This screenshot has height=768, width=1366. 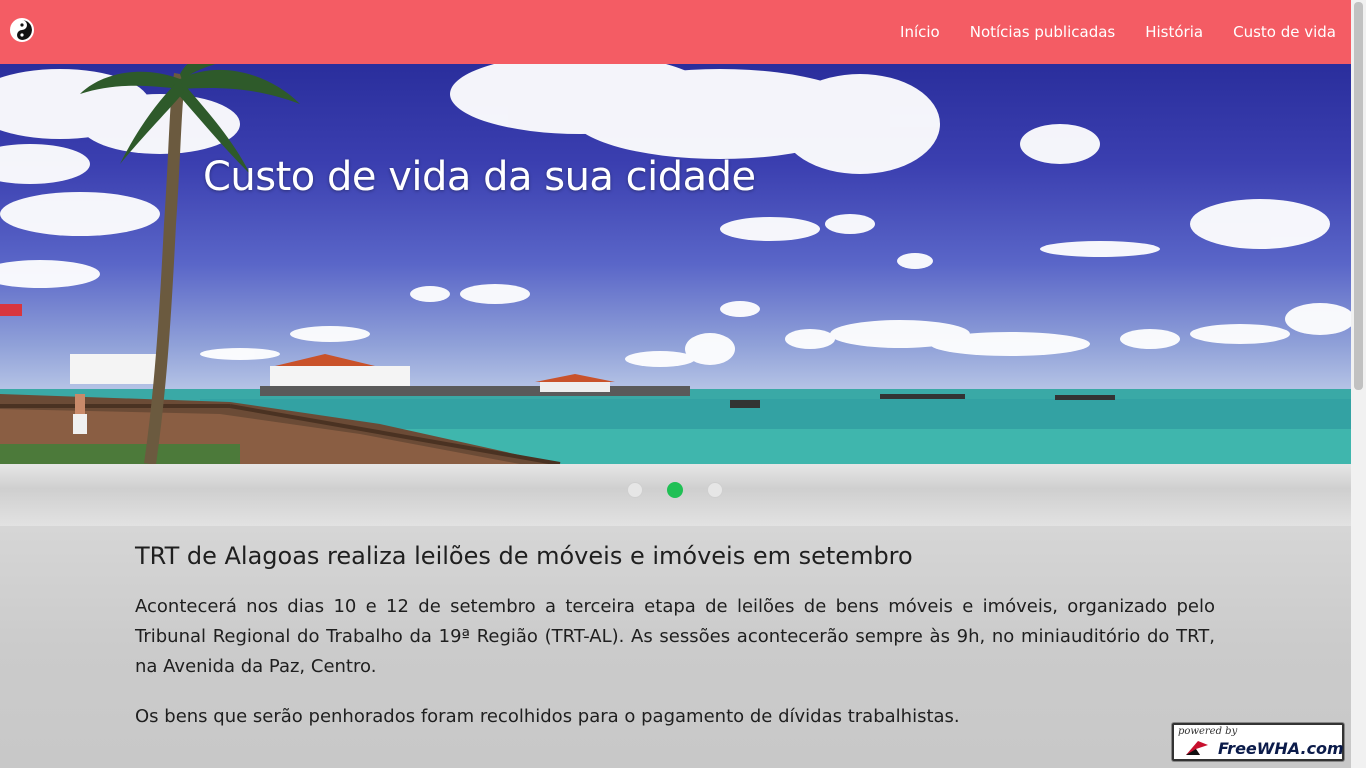 I want to click on badge-brand: FreeWHA.com, so click(x=1281, y=748).